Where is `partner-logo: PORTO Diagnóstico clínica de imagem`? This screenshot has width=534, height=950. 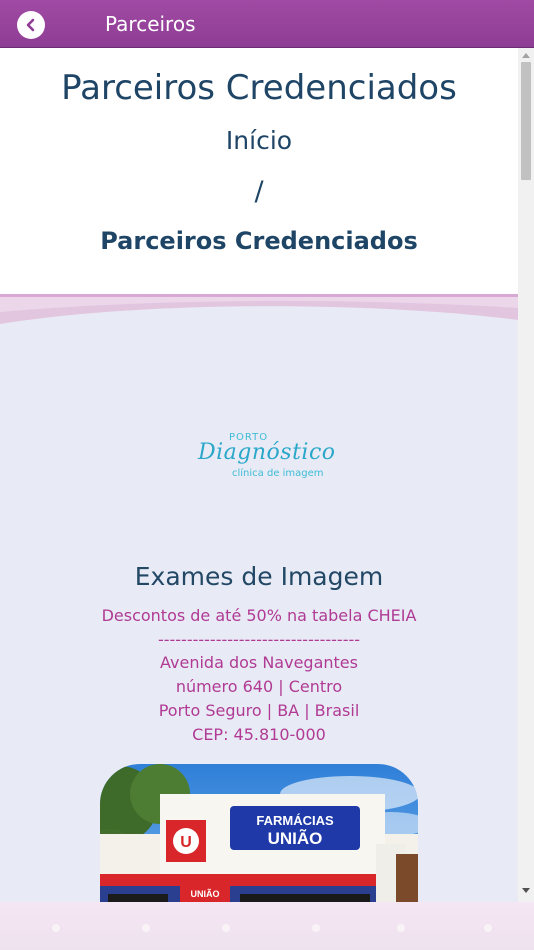 partner-logo: PORTO Diagnóstico clínica de imagem is located at coordinates (259, 460).